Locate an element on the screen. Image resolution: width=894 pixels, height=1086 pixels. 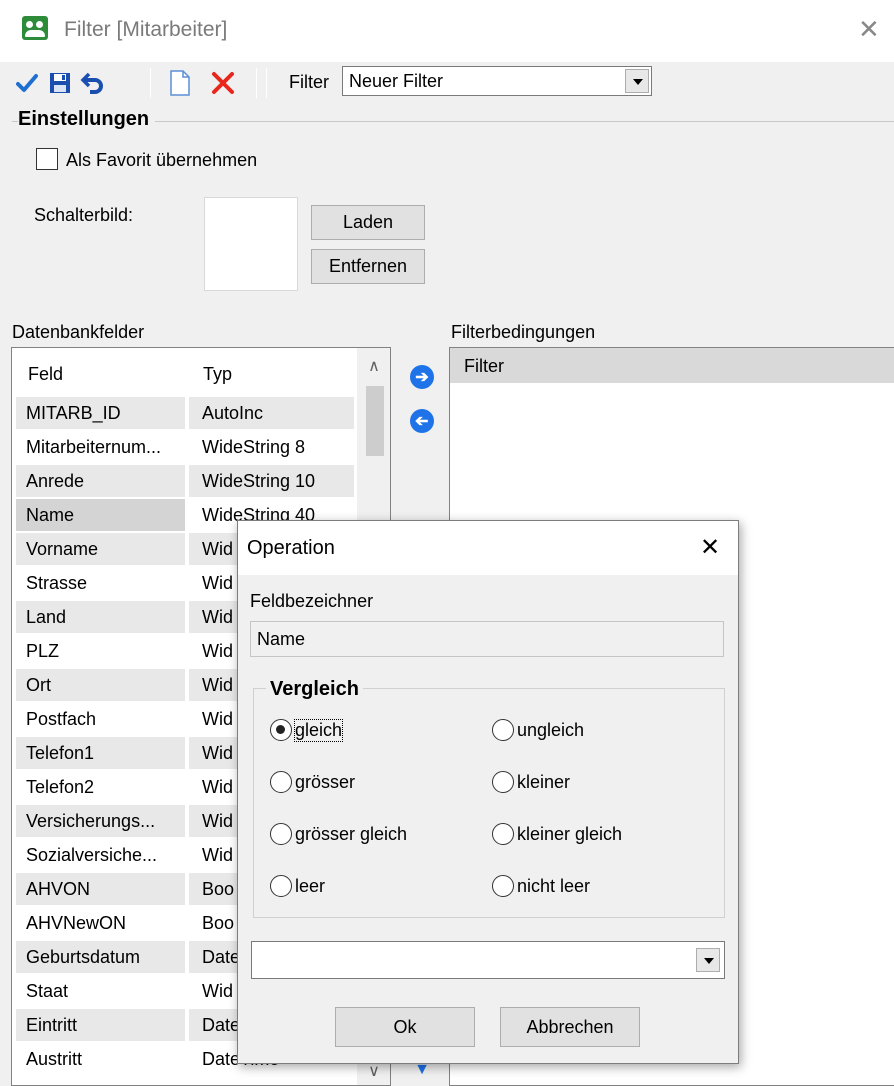
title-bar: Filter [Mitarbeiter] ✕ is located at coordinates (447, 31).